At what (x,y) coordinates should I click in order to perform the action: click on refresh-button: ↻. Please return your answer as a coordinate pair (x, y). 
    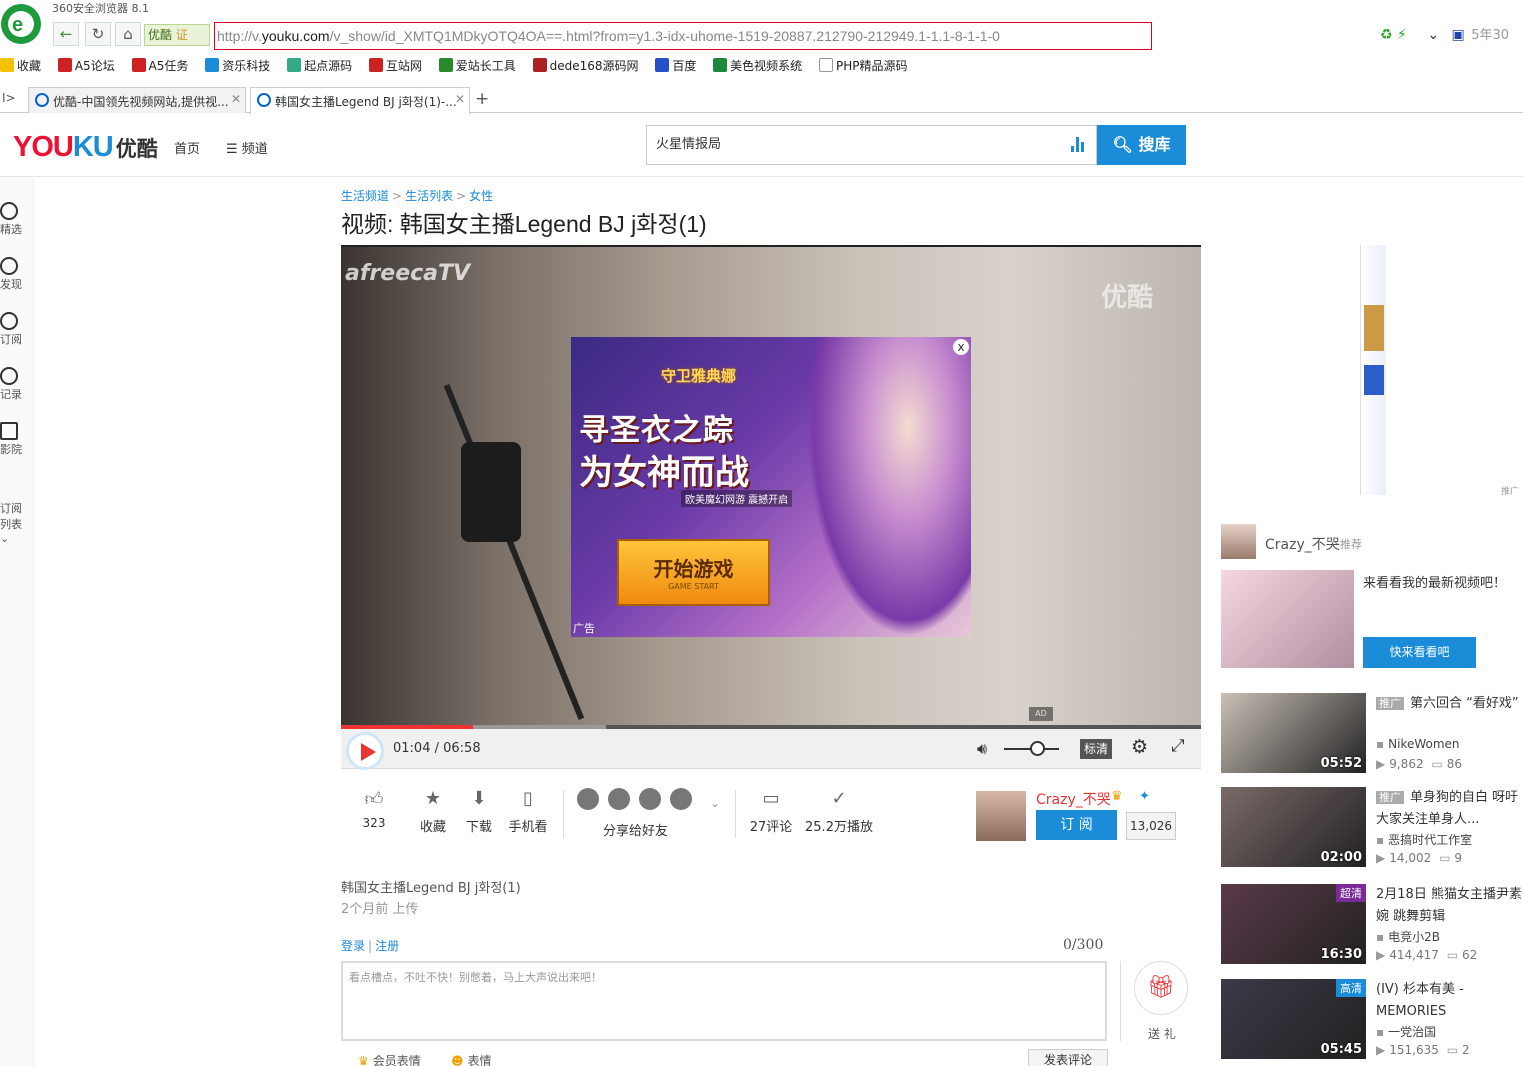
    Looking at the image, I should click on (98, 34).